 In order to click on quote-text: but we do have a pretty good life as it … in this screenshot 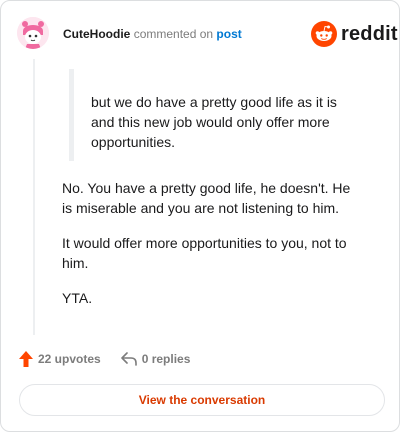, I will do `click(214, 122)`.